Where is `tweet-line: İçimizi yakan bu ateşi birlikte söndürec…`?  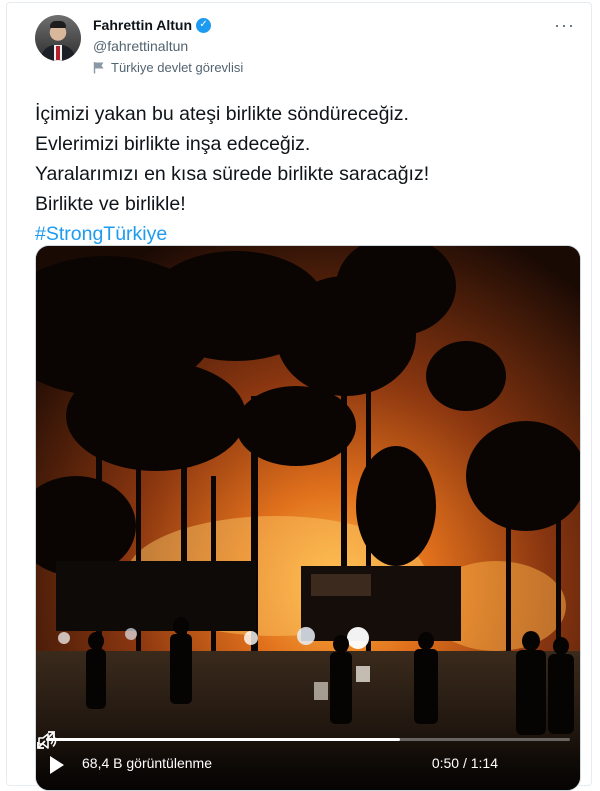
tweet-line: İçimizi yakan bu ateşi birlikte söndürec… is located at coordinates (222, 114).